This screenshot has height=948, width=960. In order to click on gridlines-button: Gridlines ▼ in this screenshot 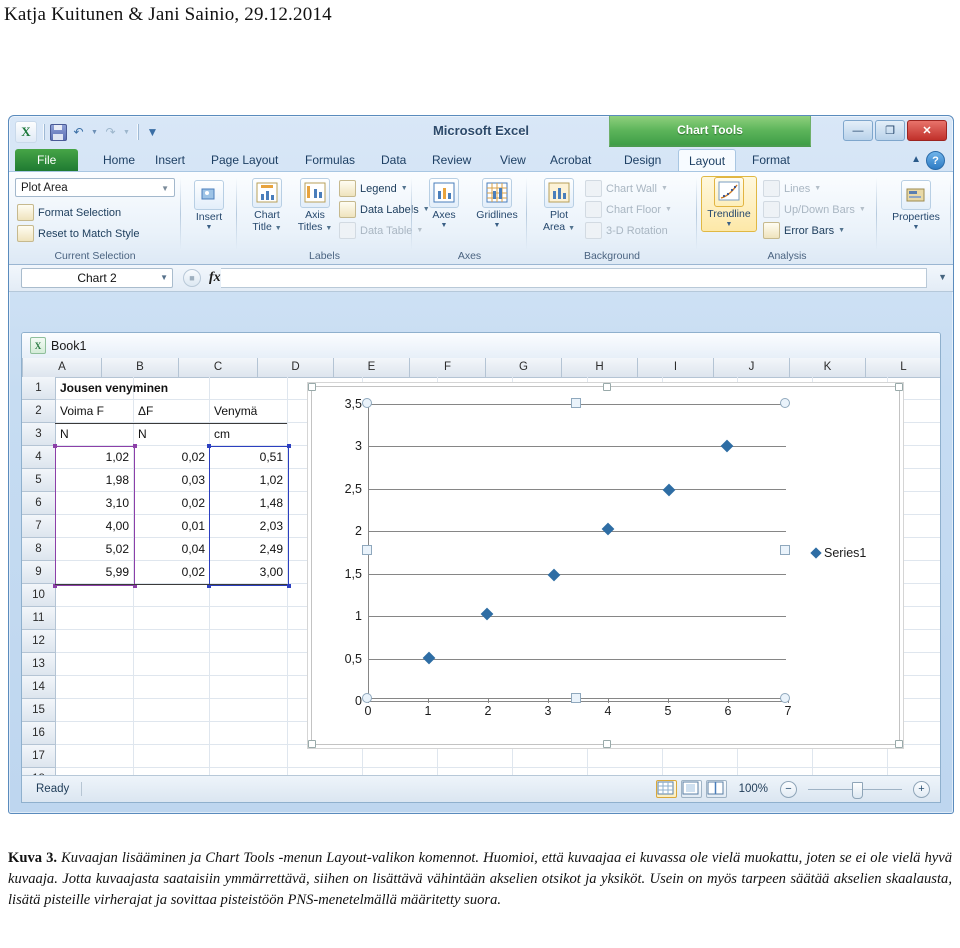, I will do `click(497, 204)`.